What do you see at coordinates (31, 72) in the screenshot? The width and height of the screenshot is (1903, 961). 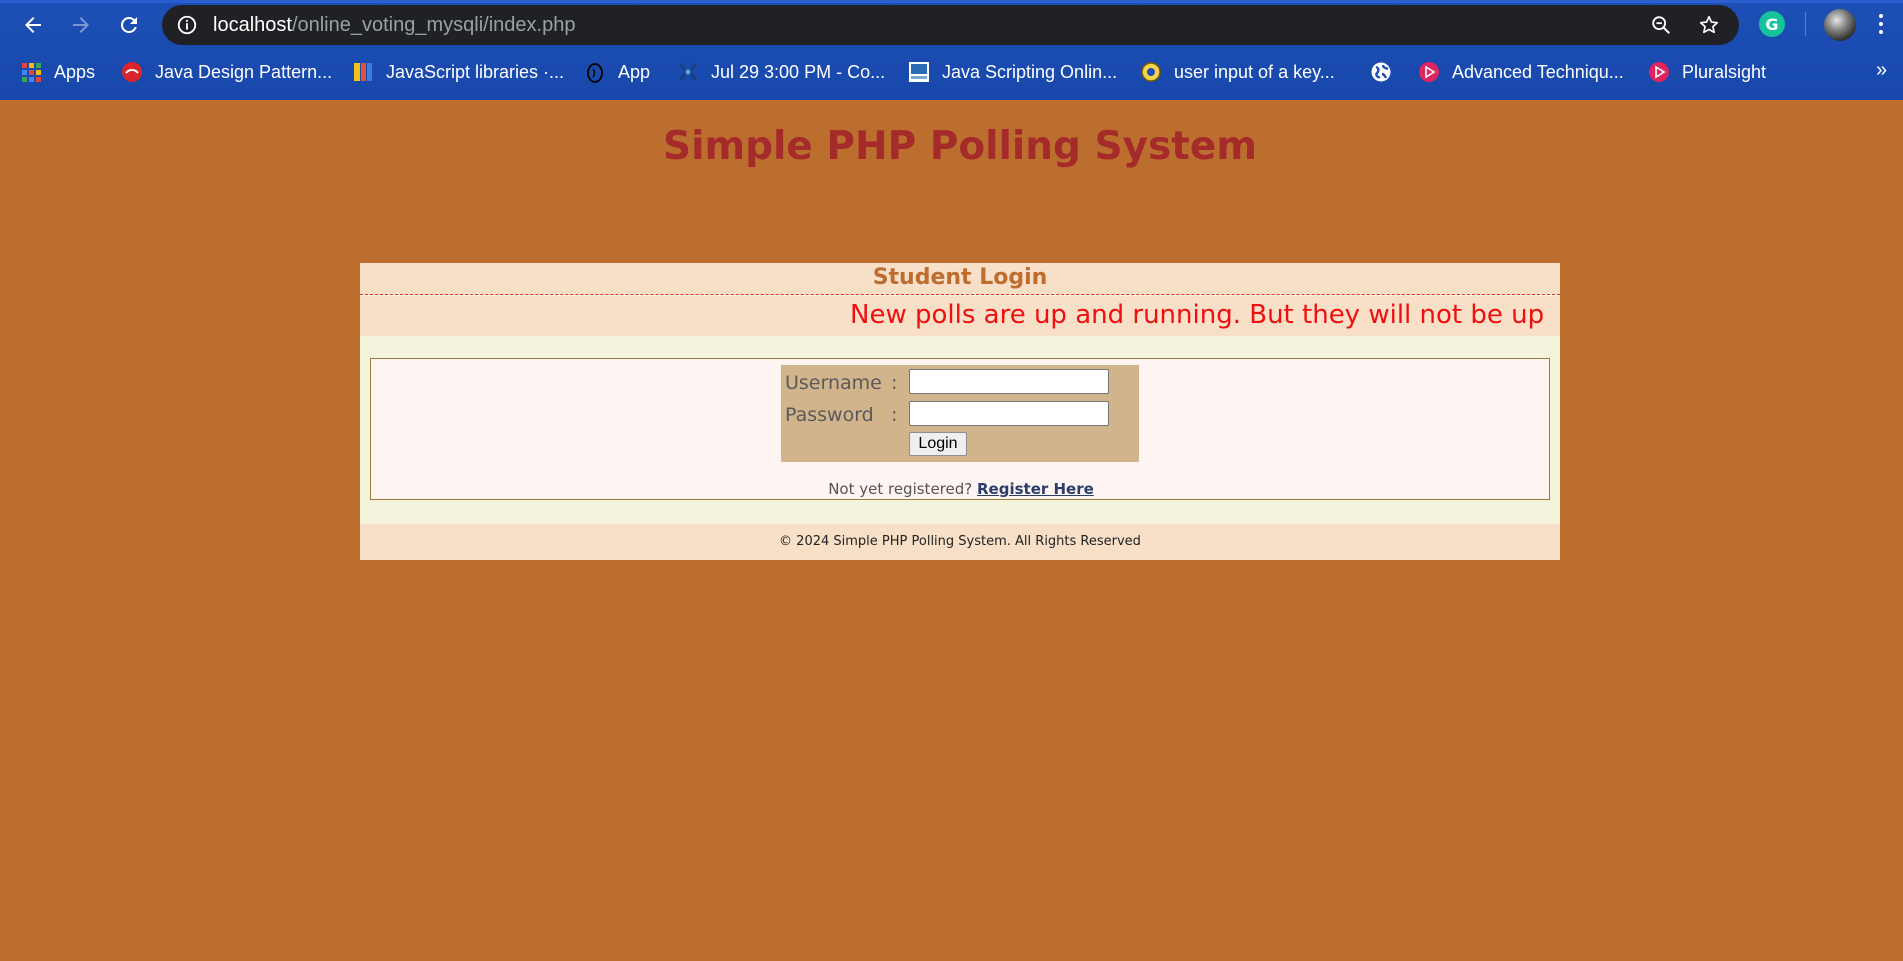 I see `apps-grid-icon` at bounding box center [31, 72].